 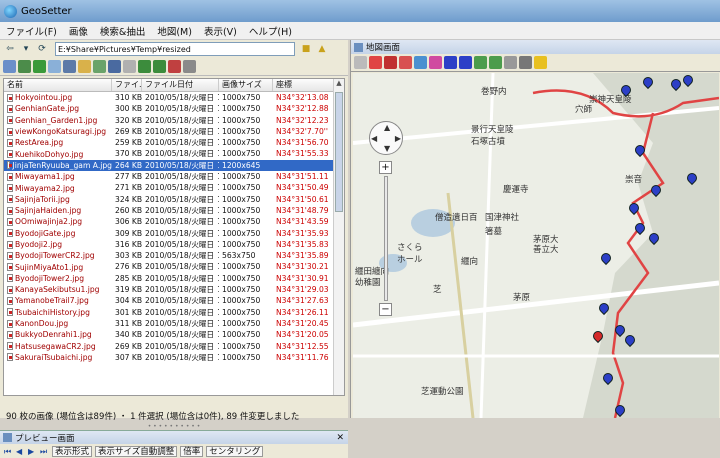 I want to click on file-list-scrollbar: ▲, so click(x=338, y=237).